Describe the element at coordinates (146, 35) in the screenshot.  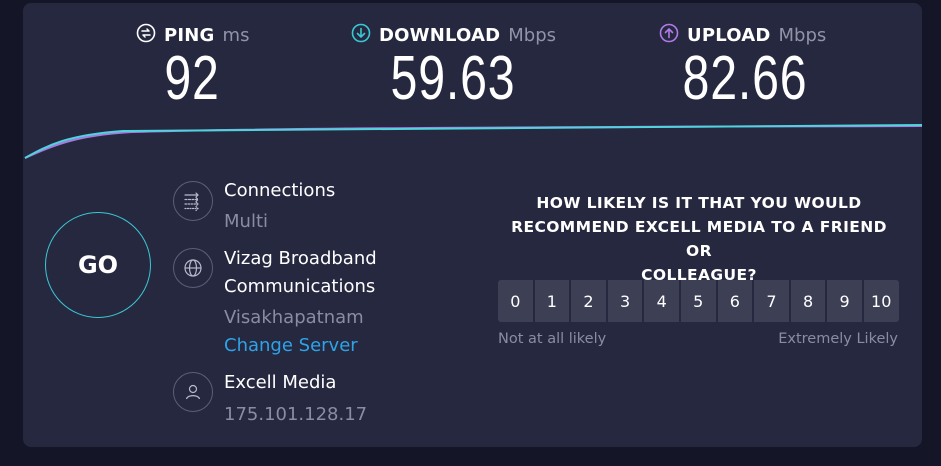
I see `ping-icon` at that location.